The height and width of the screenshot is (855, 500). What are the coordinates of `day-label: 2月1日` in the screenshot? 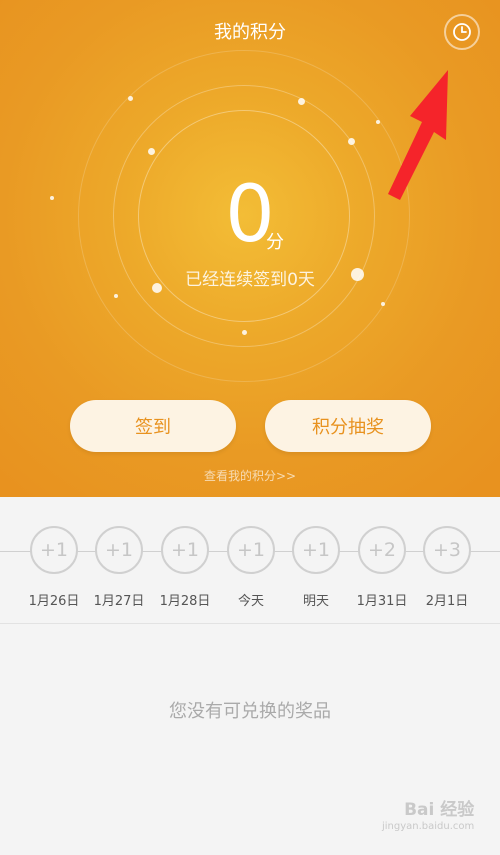 It's located at (447, 601).